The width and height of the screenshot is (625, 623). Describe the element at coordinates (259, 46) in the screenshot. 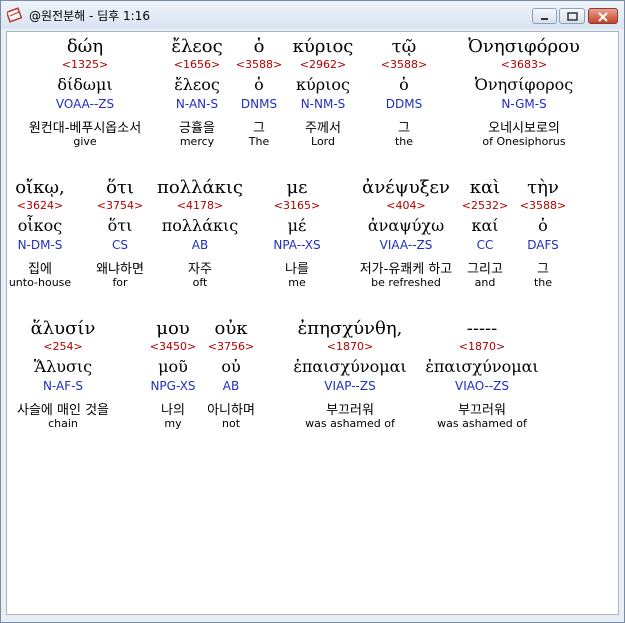

I see `greek-word: ὁ` at that location.